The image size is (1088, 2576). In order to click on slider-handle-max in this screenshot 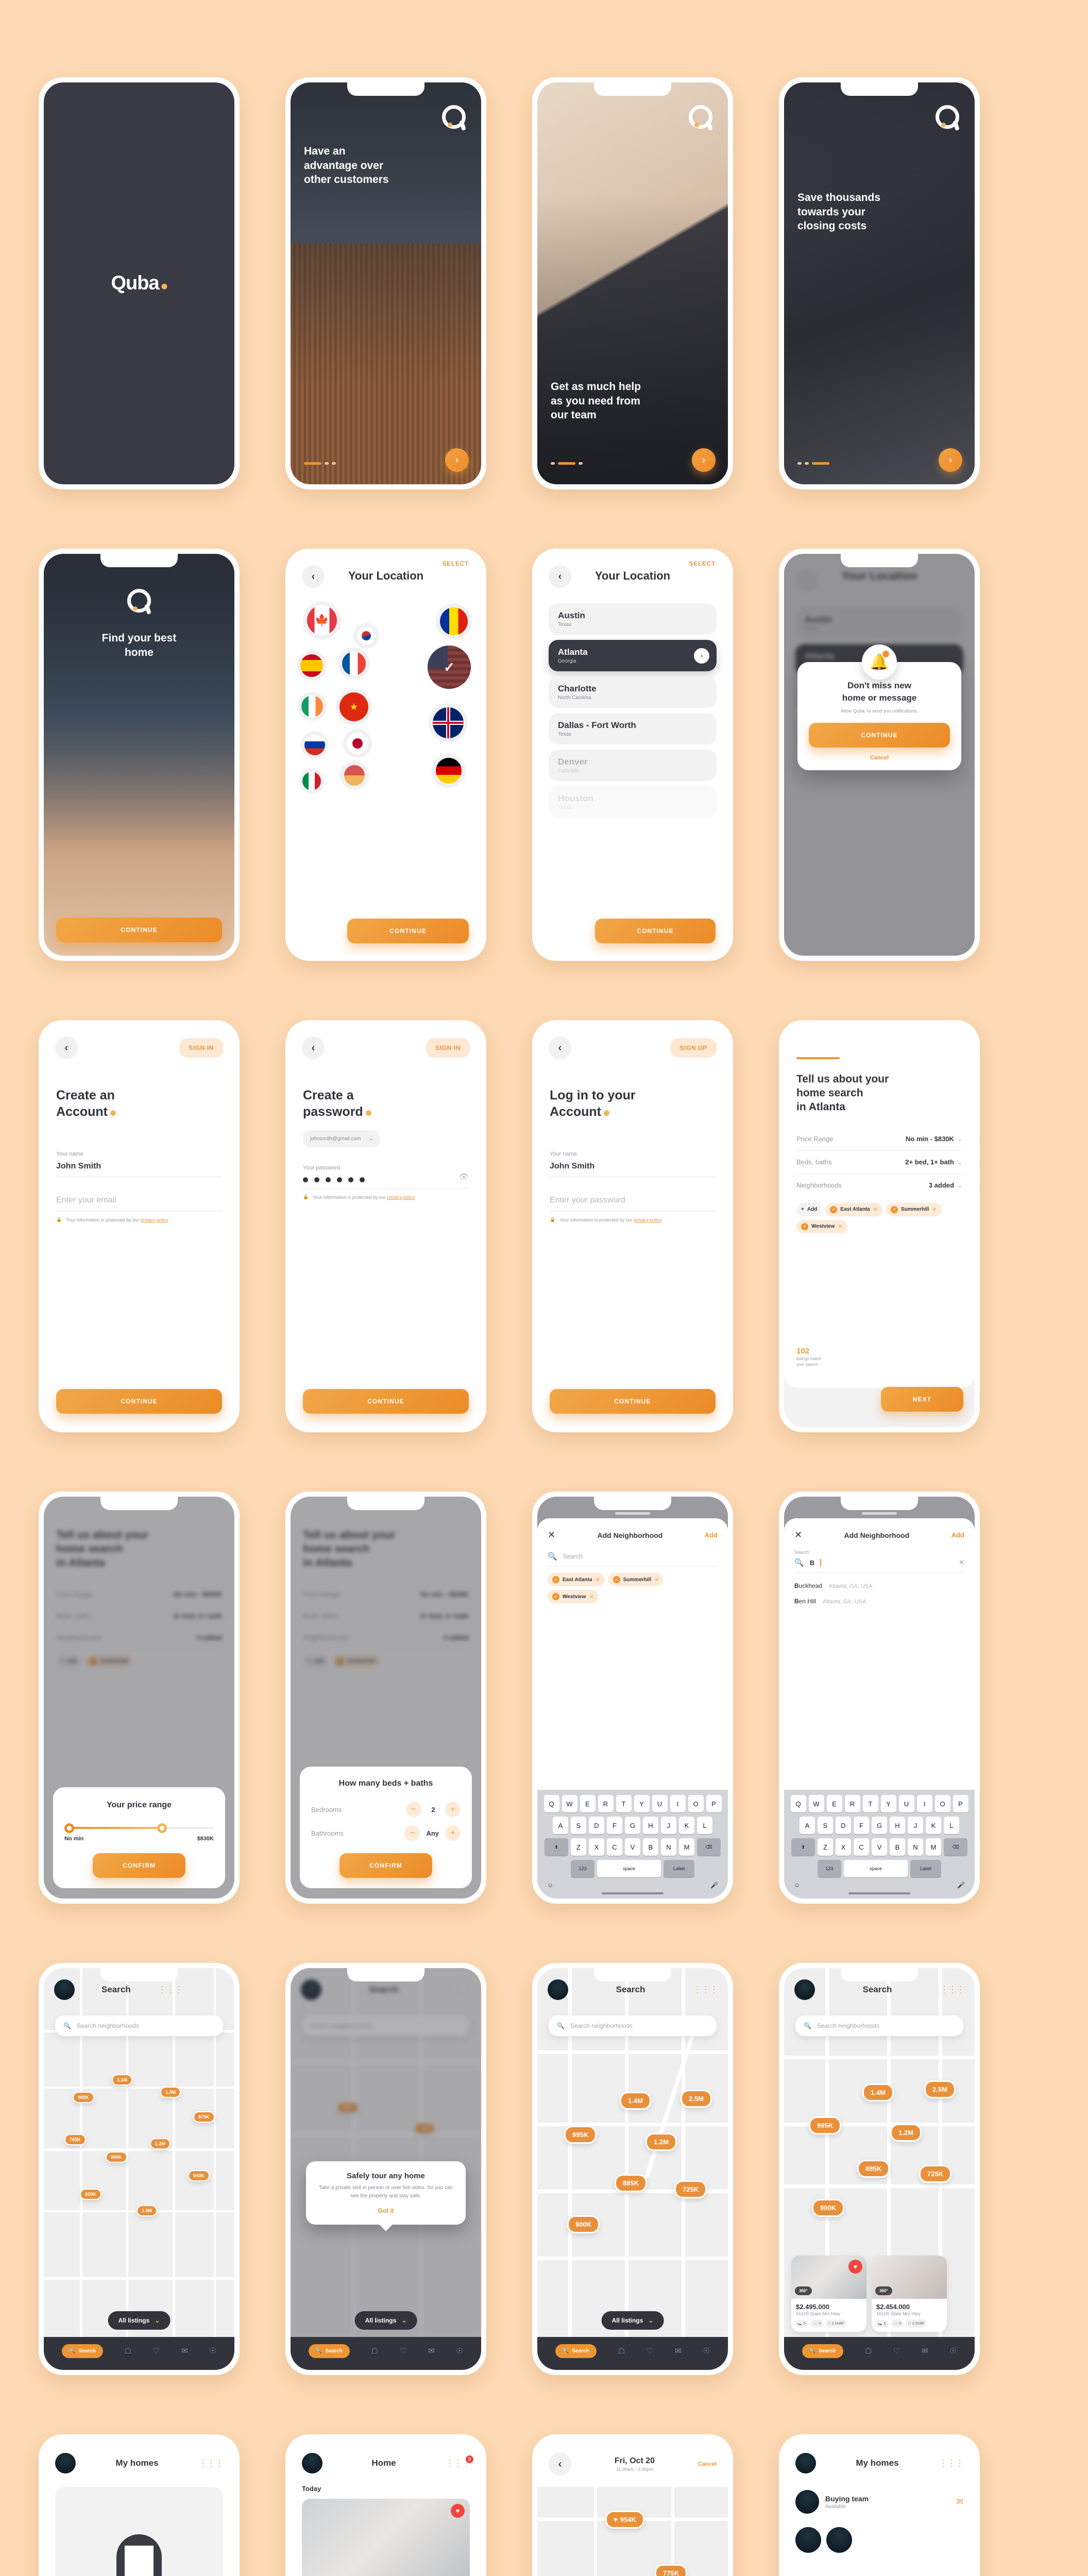, I will do `click(162, 1828)`.